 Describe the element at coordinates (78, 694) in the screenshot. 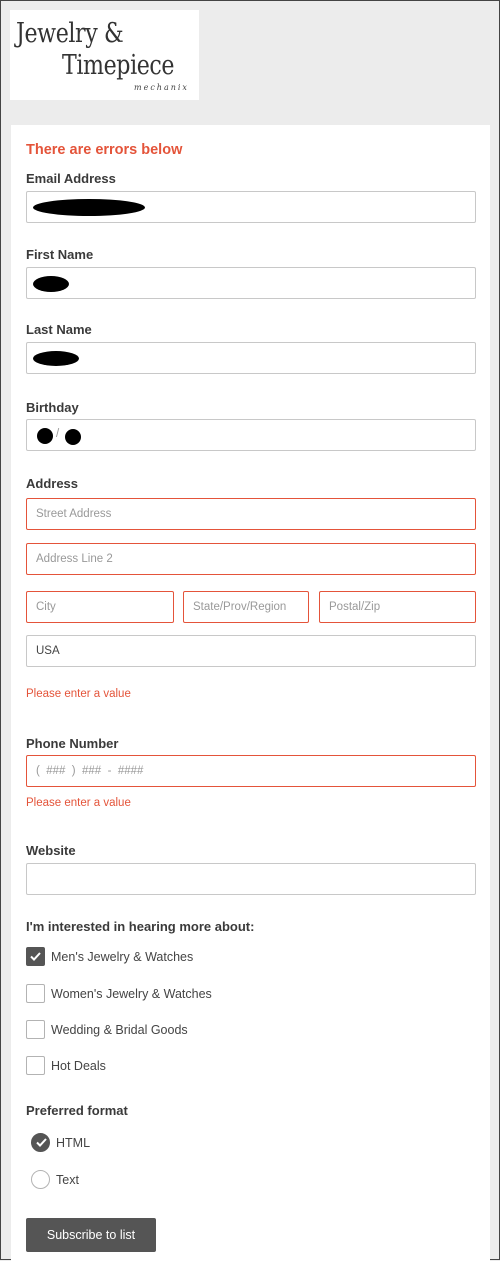

I see `address-error-message: Please enter a value` at that location.